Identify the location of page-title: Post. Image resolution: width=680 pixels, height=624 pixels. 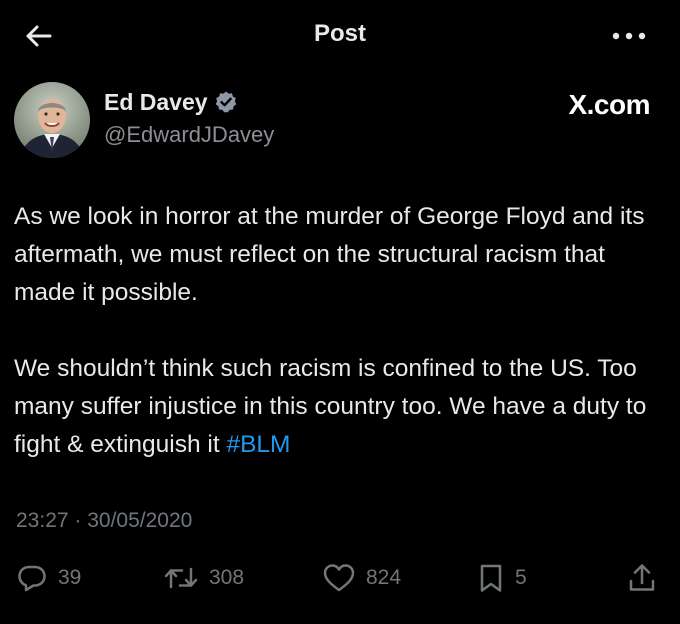
(339, 33).